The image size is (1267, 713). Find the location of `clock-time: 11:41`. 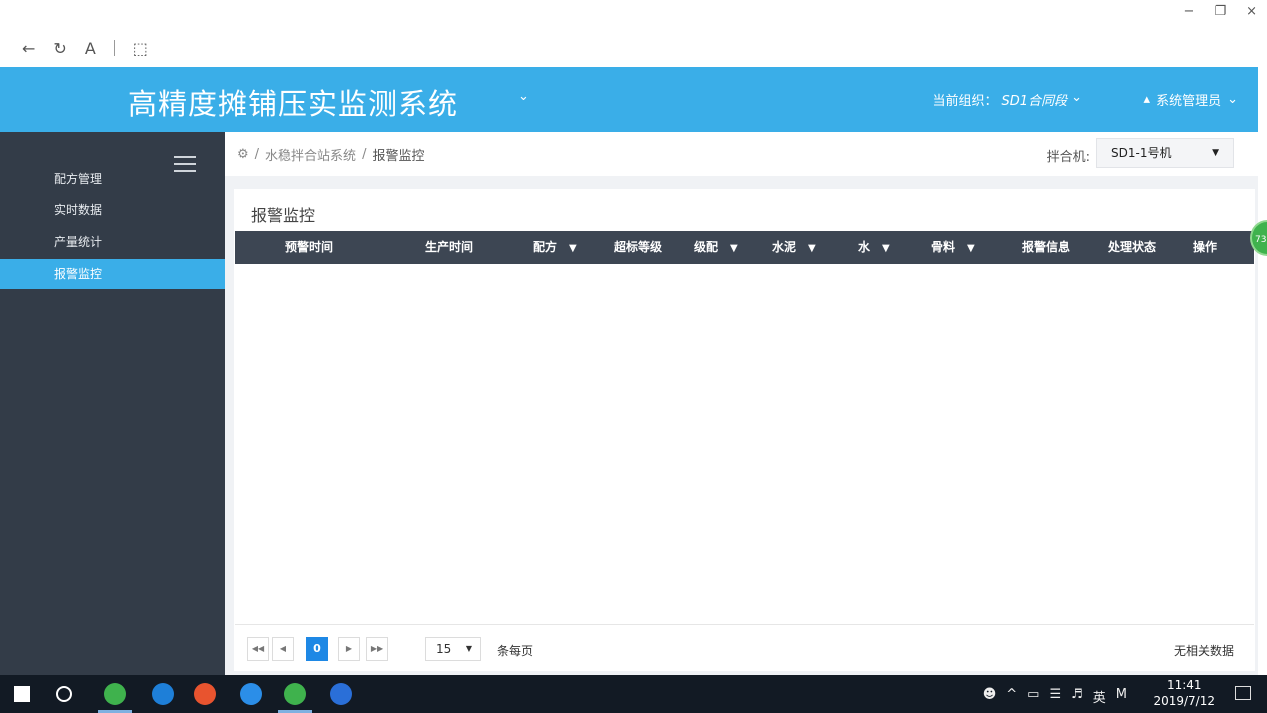

clock-time: 11:41 is located at coordinates (1184, 685).